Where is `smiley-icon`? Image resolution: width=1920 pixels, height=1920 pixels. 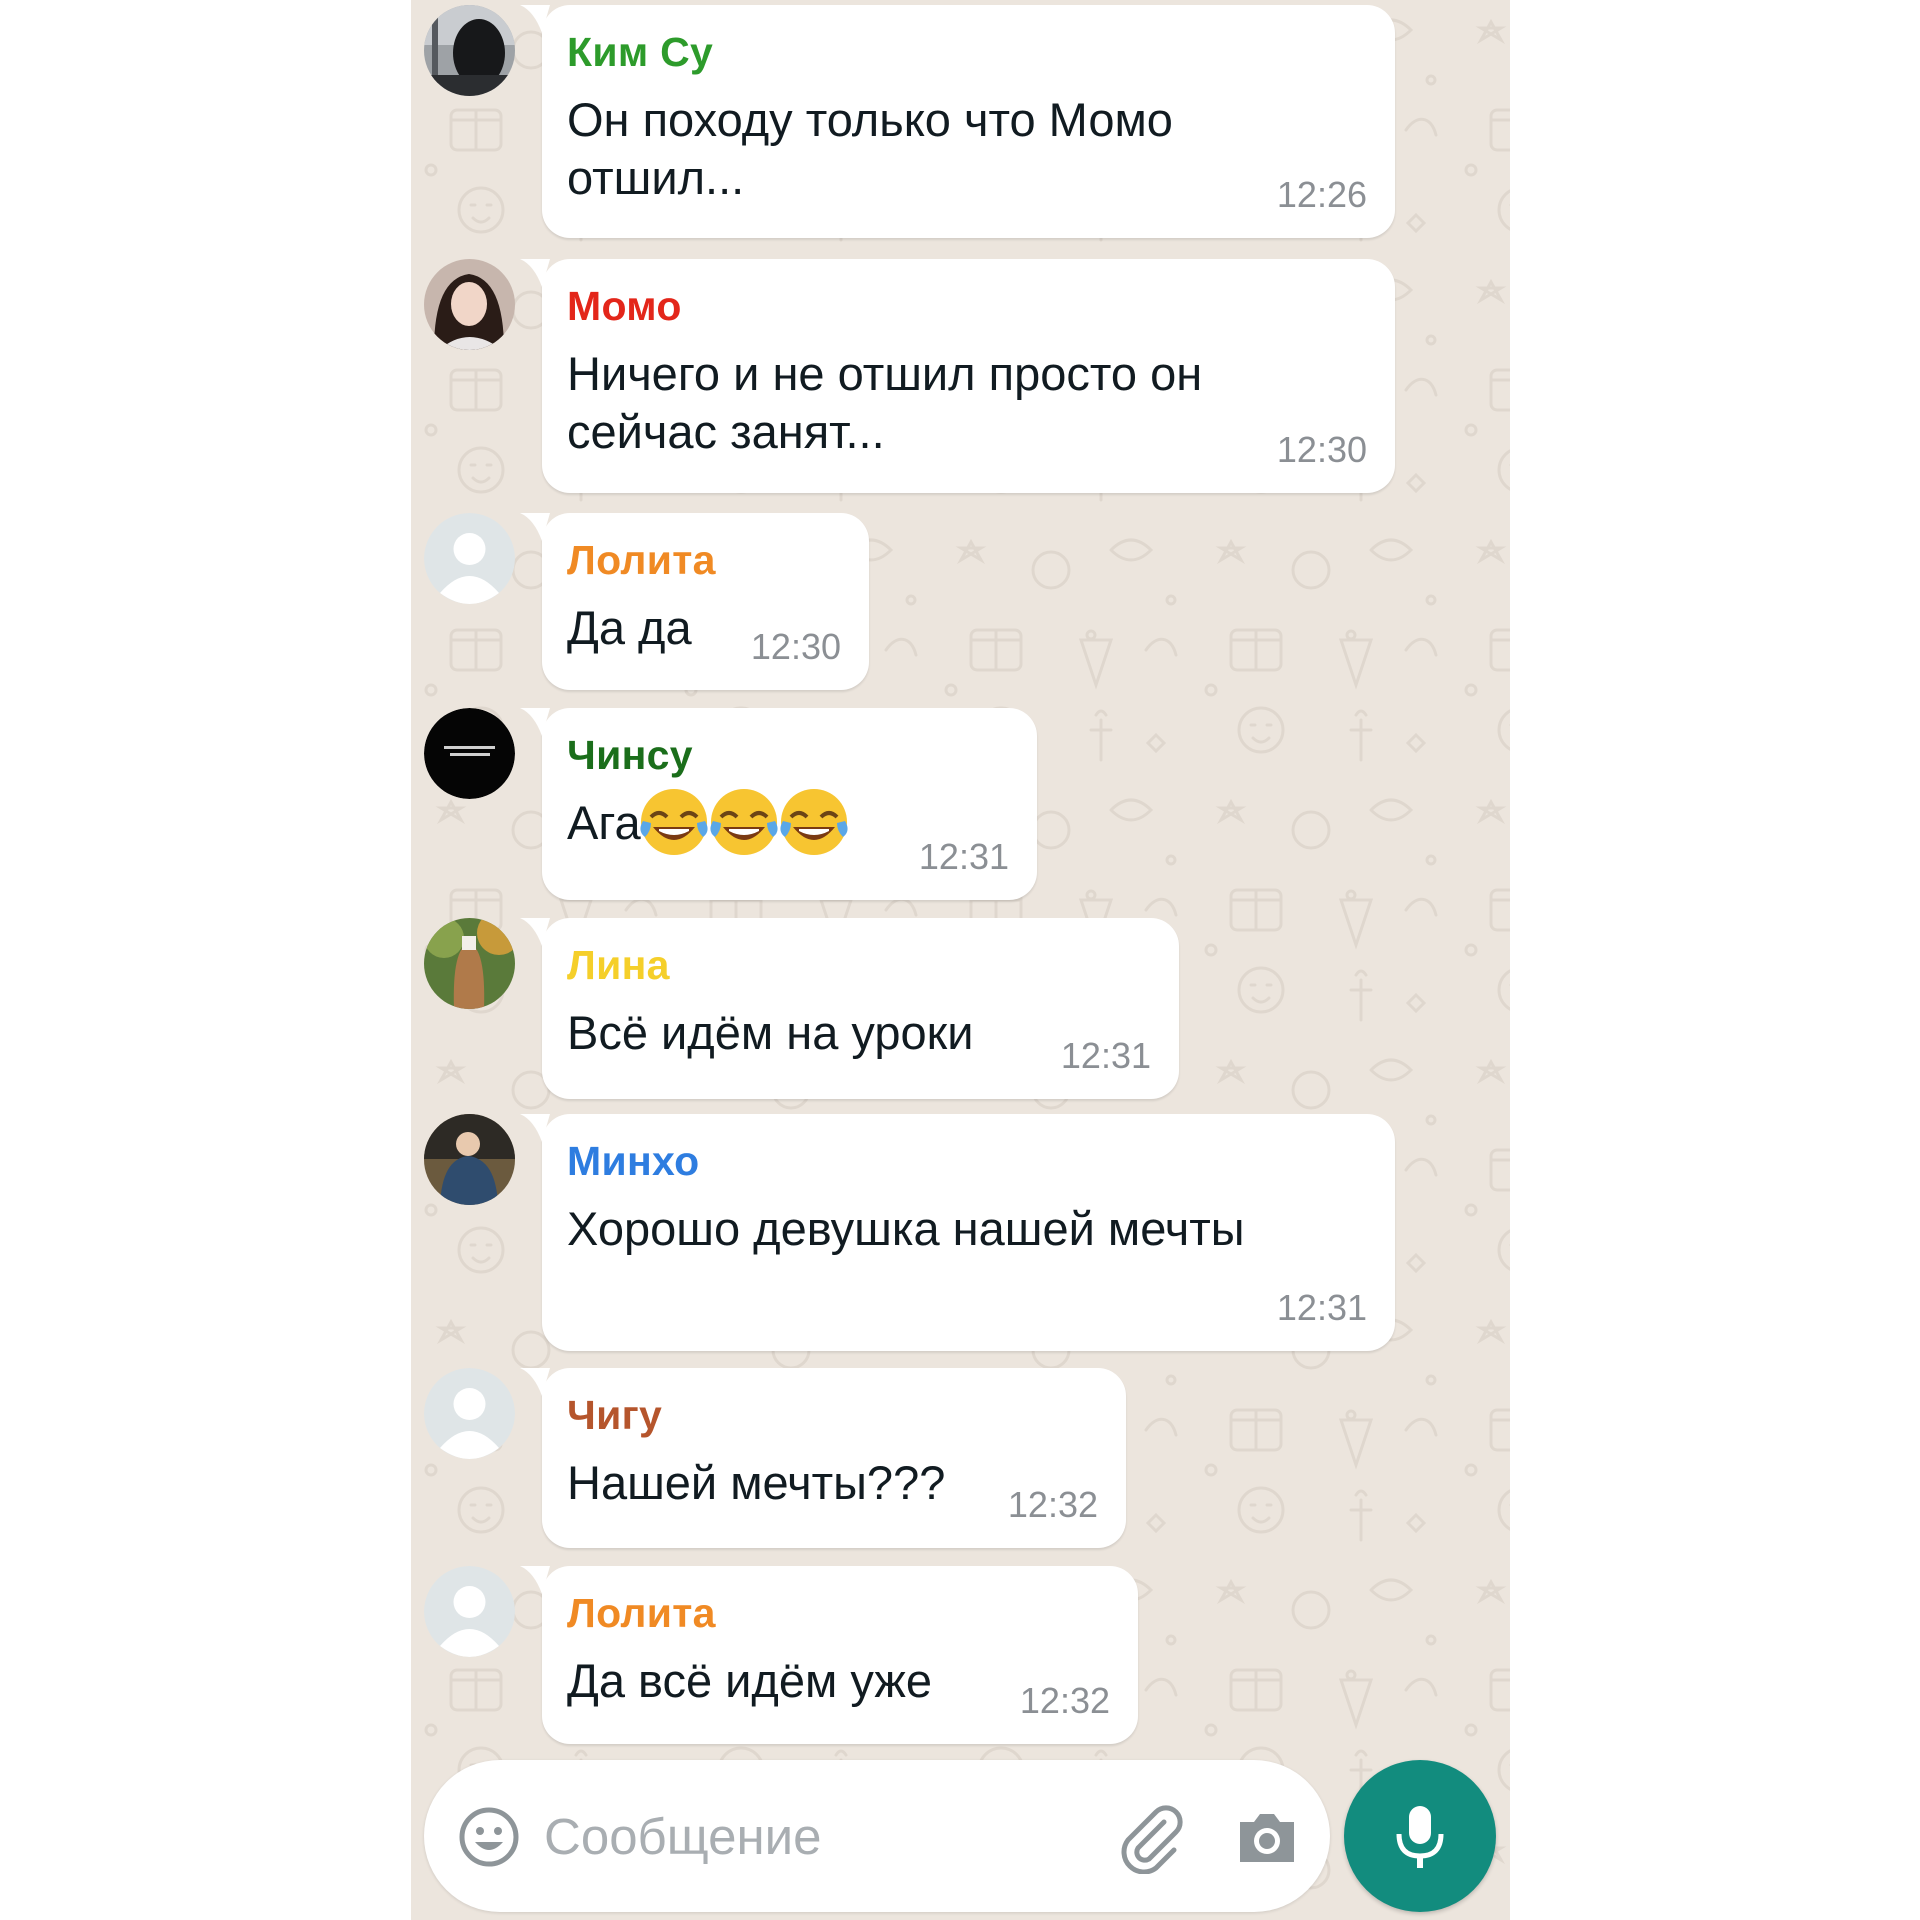
smiley-icon is located at coordinates (489, 1837).